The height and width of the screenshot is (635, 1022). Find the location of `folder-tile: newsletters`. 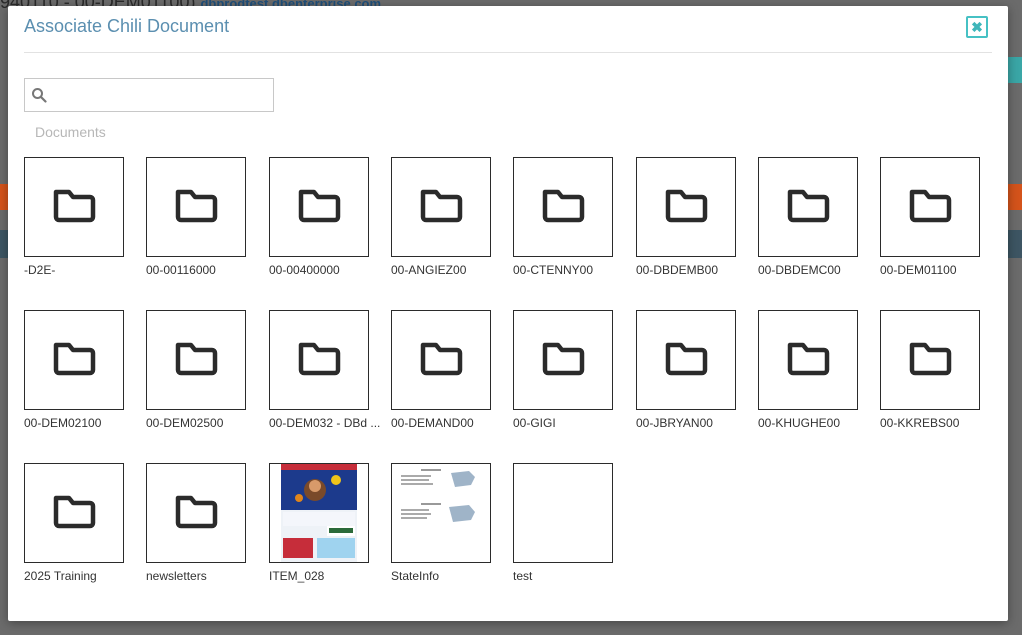

folder-tile: newsletters is located at coordinates (196, 523).